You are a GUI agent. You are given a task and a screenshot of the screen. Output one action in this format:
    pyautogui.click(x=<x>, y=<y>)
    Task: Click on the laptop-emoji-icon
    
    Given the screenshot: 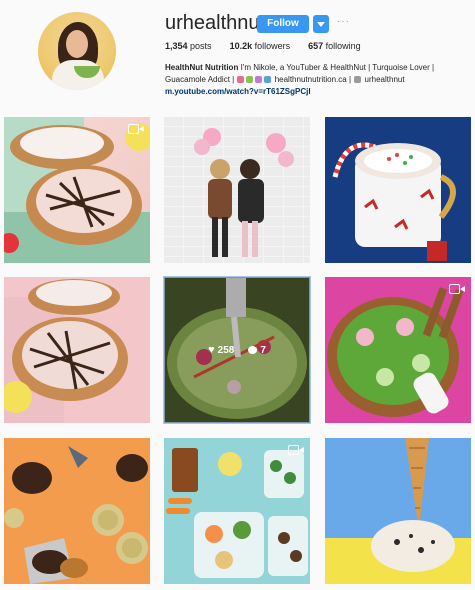 What is the action you would take?
    pyautogui.click(x=268, y=79)
    